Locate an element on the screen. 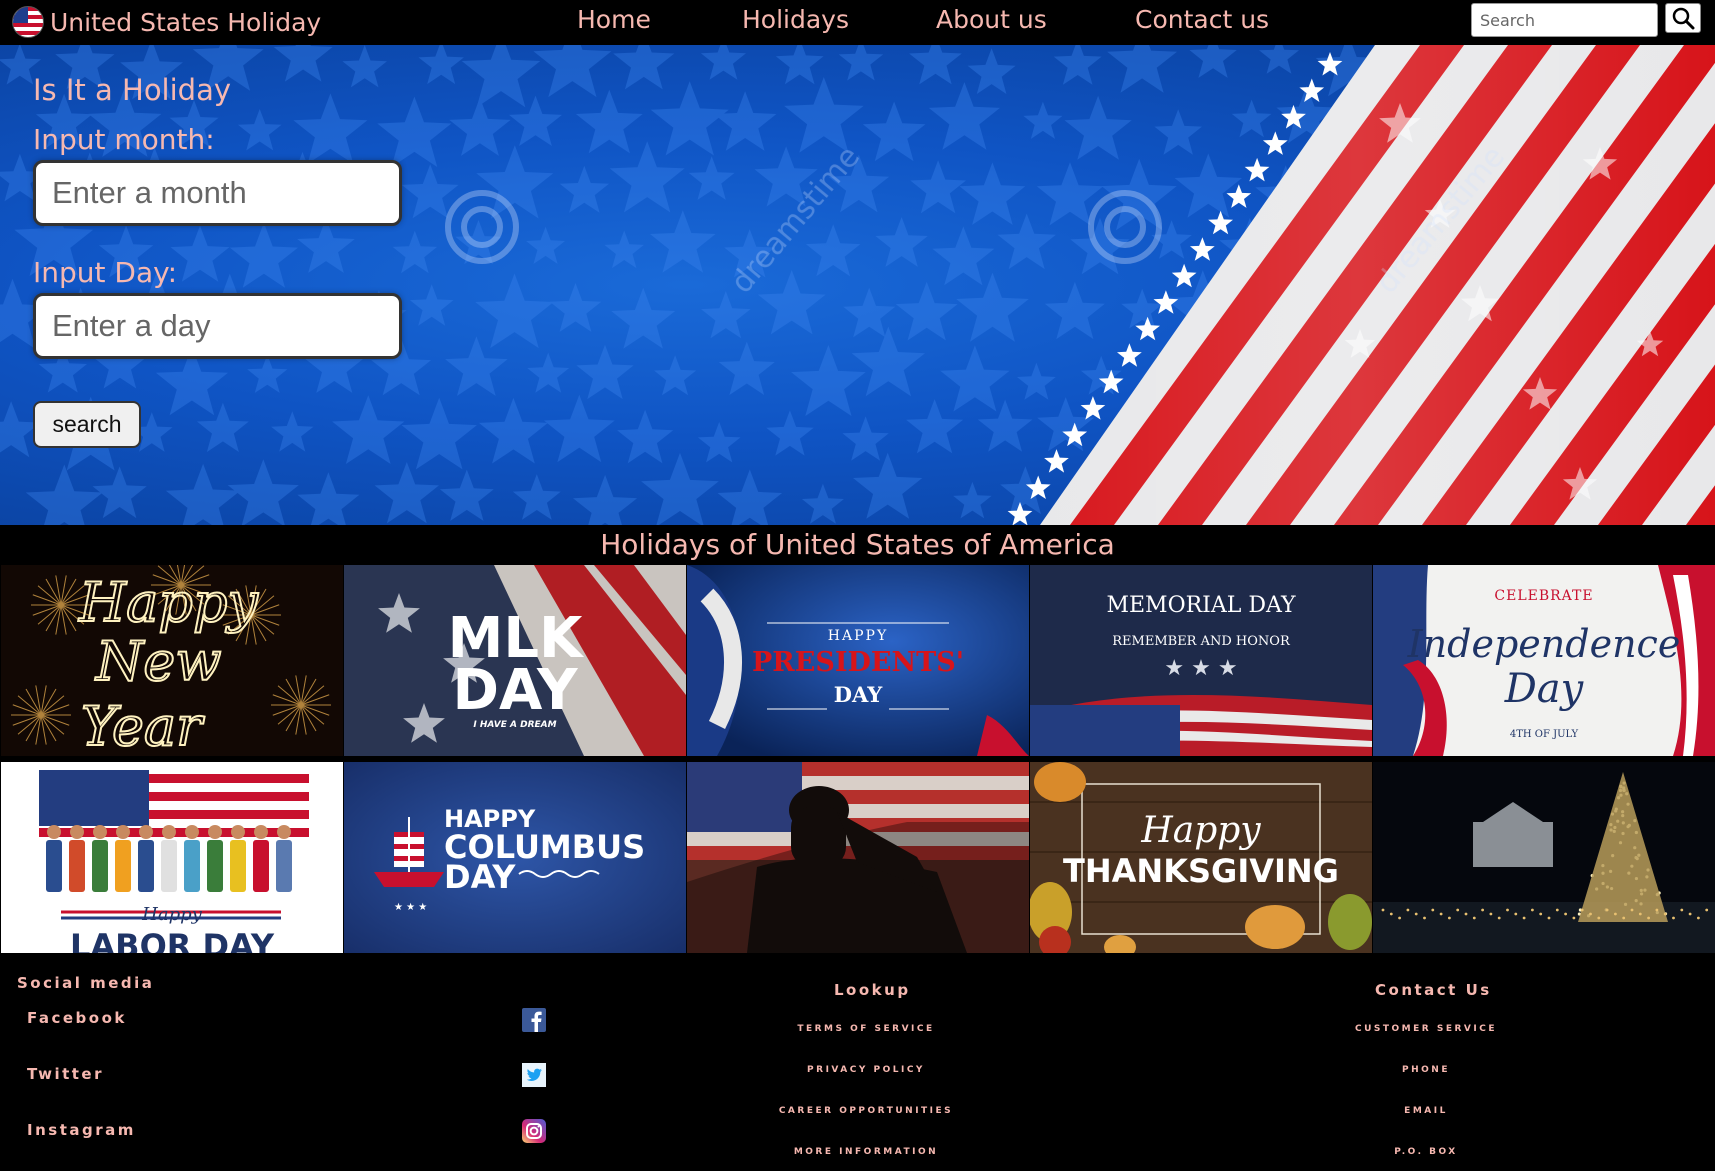 The height and width of the screenshot is (1171, 1715). holiday-search-button: search is located at coordinates (87, 424).